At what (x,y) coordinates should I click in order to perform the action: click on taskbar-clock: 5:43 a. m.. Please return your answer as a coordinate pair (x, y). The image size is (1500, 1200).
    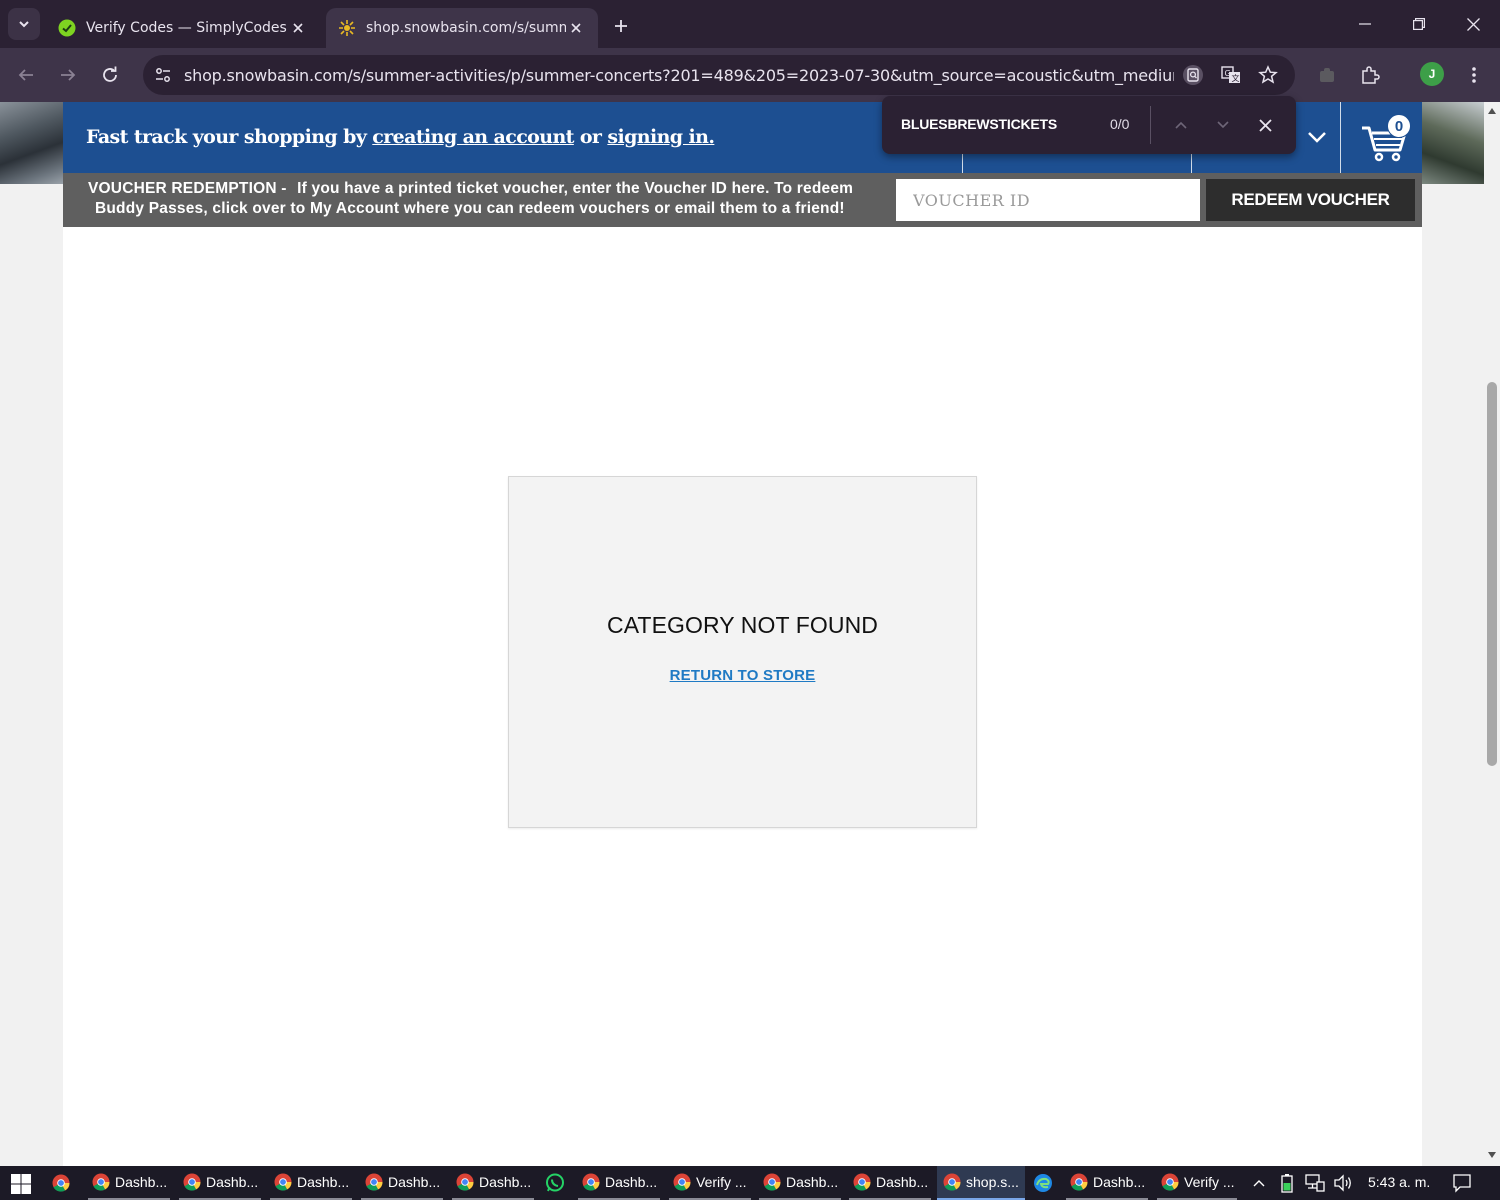
    Looking at the image, I should click on (1399, 1182).